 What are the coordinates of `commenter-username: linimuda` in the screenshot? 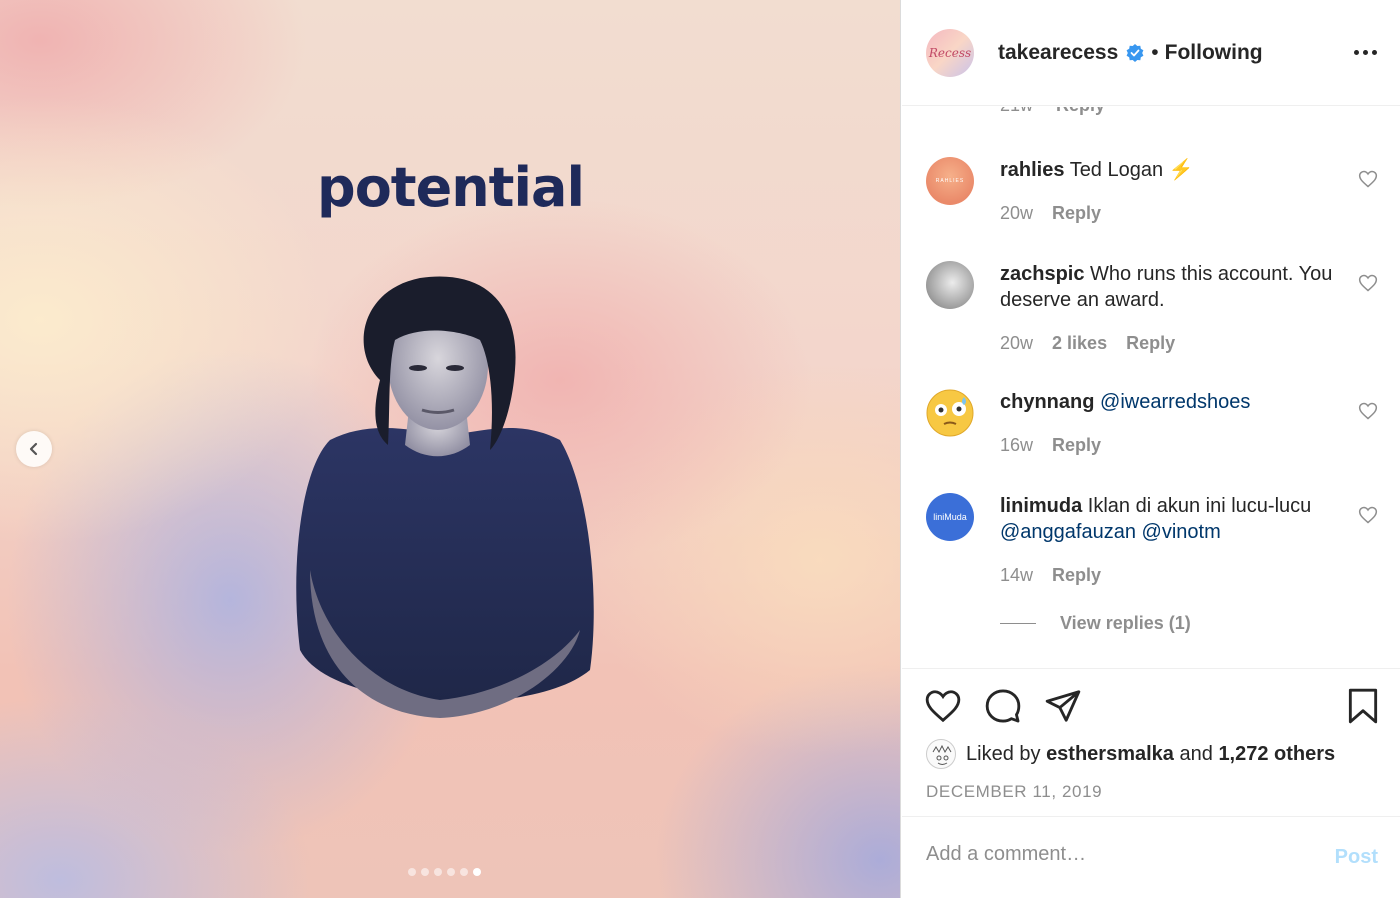 It's located at (1041, 506).